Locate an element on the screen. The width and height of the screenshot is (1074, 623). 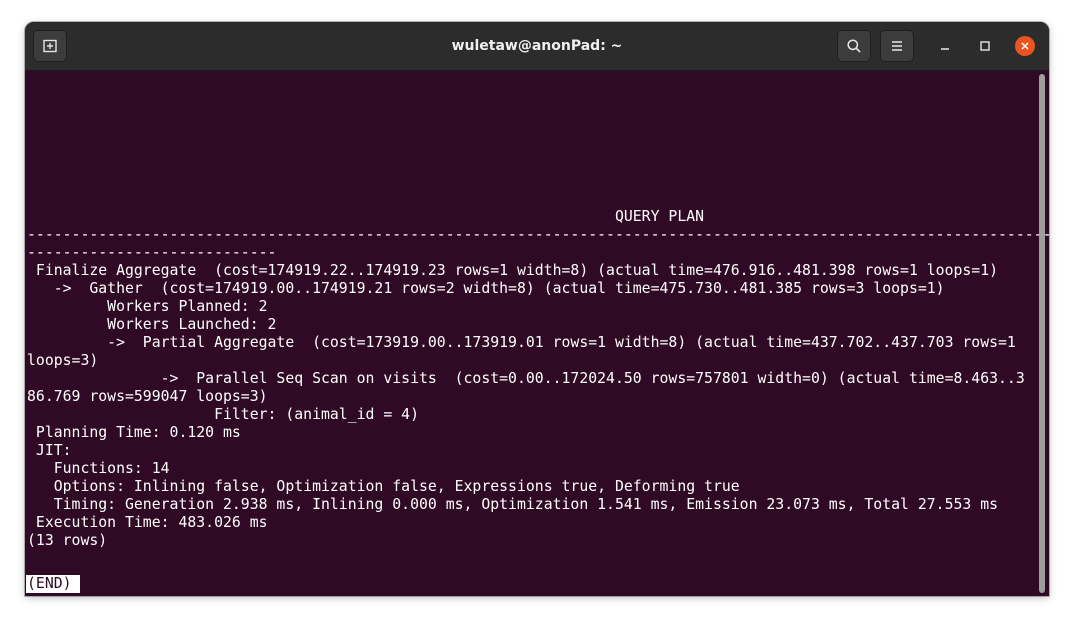
new-tab-button is located at coordinates (50, 46).